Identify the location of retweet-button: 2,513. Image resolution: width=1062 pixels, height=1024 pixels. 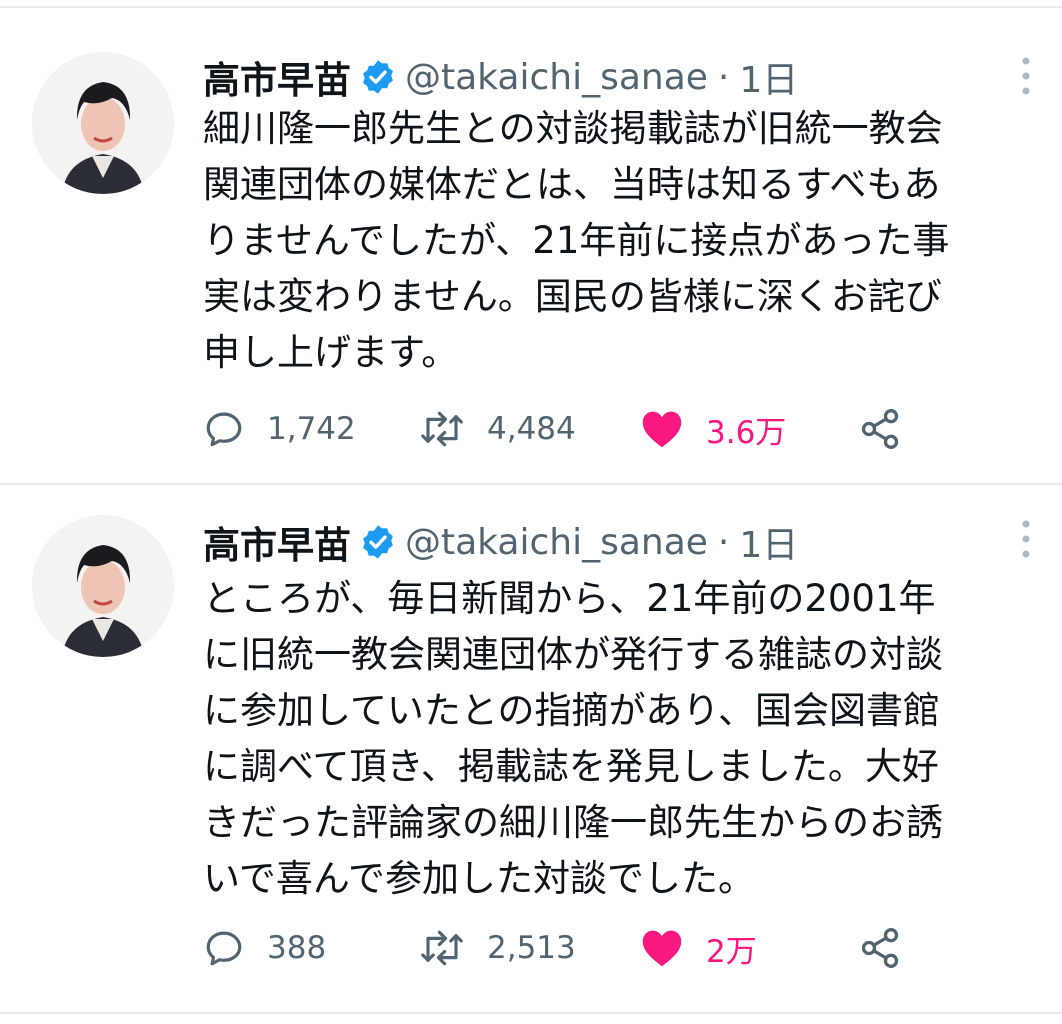
(497, 948).